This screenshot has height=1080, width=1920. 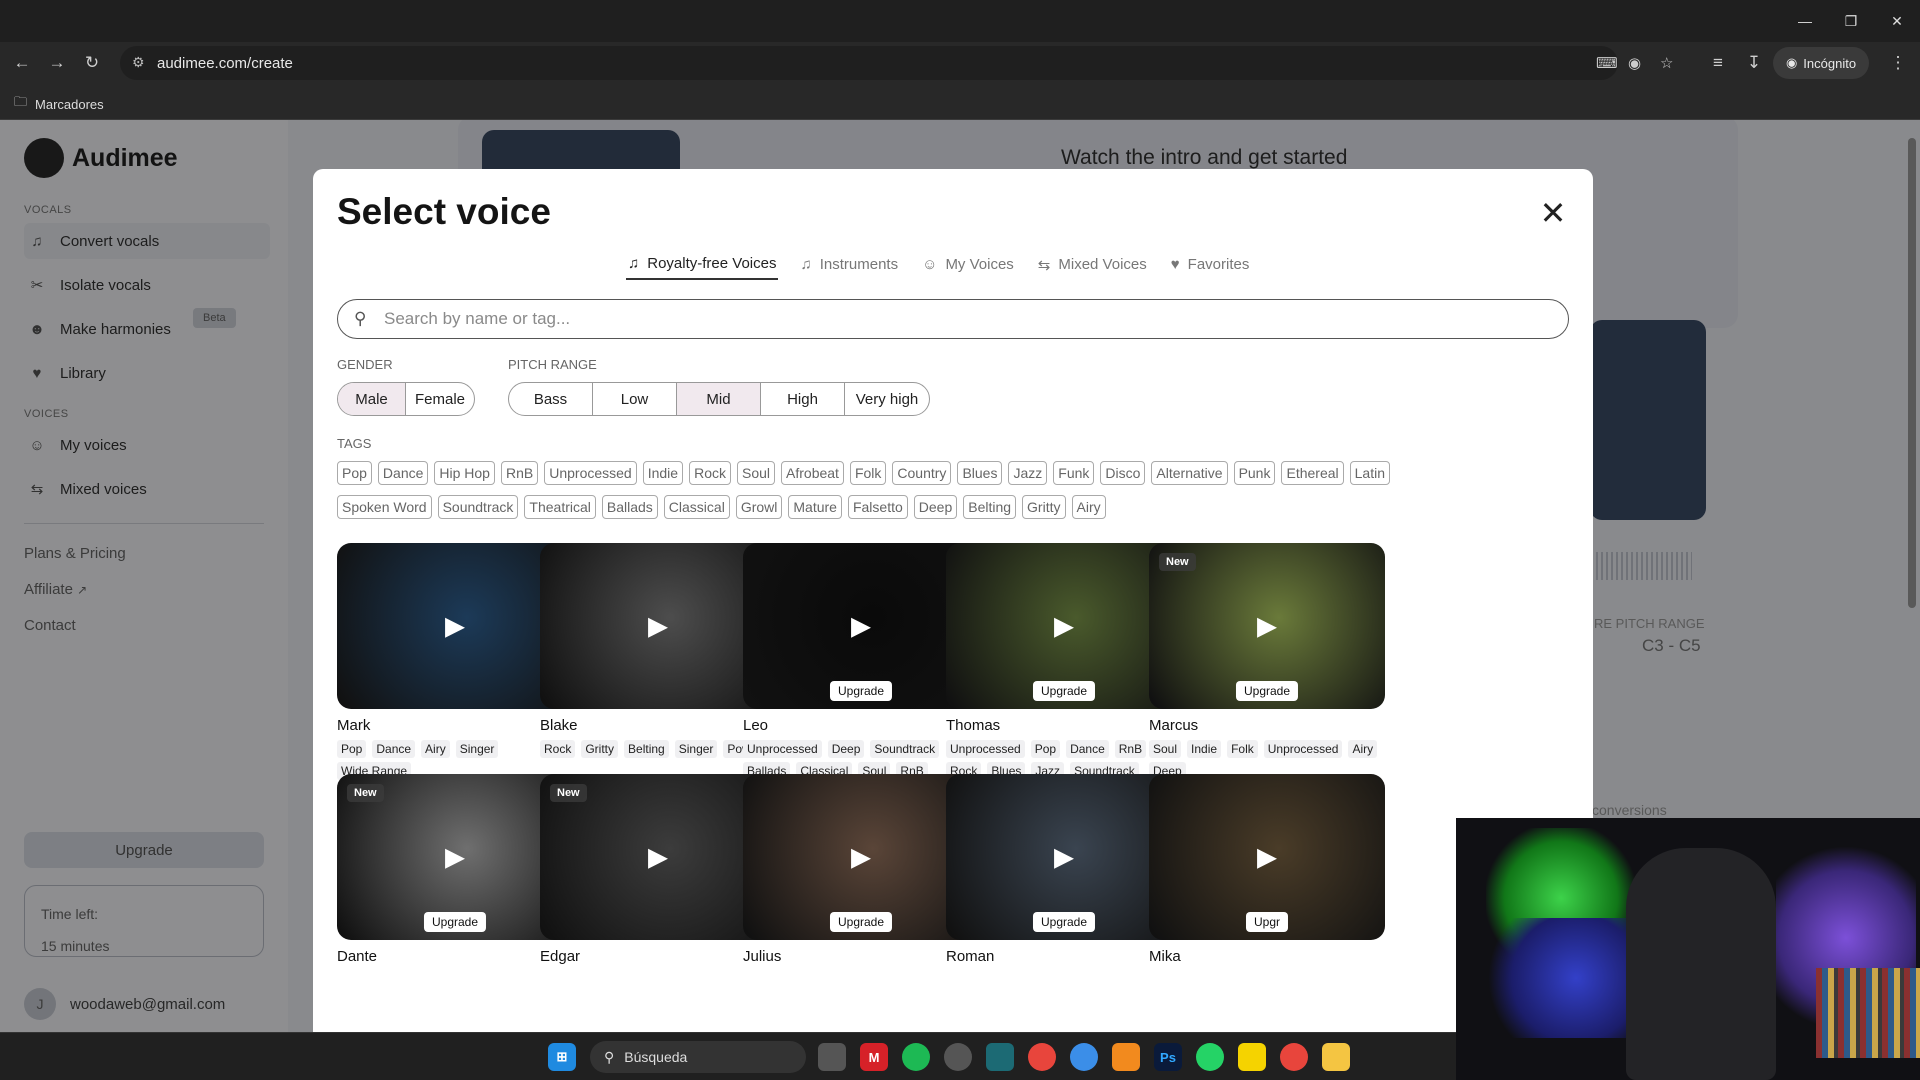 What do you see at coordinates (440, 399) in the screenshot?
I see `gender-option-female: Female` at bounding box center [440, 399].